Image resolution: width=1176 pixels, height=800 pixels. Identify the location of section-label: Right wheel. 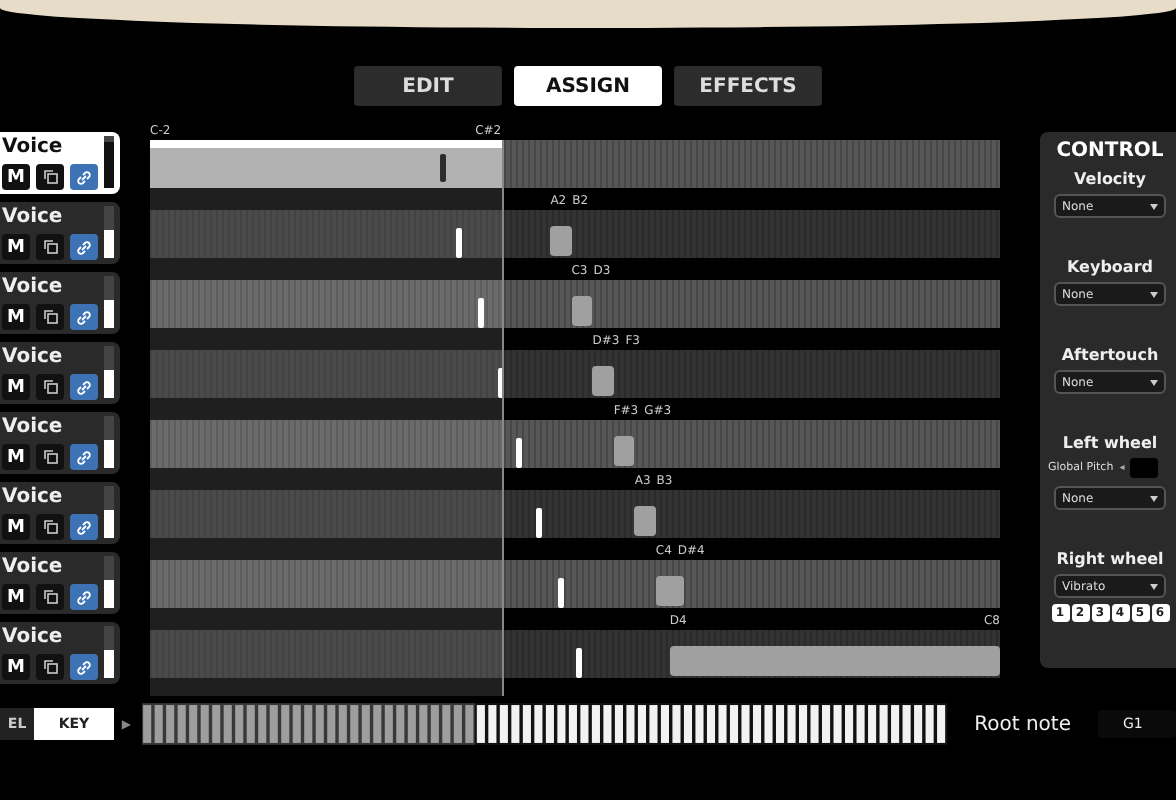
(1110, 559).